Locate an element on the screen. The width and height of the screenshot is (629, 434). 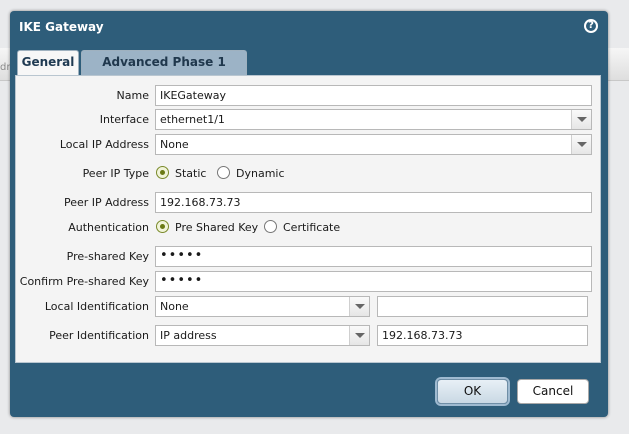
peer-ip-row: Peer IP Address 192.168.73.73 is located at coordinates (308, 203).